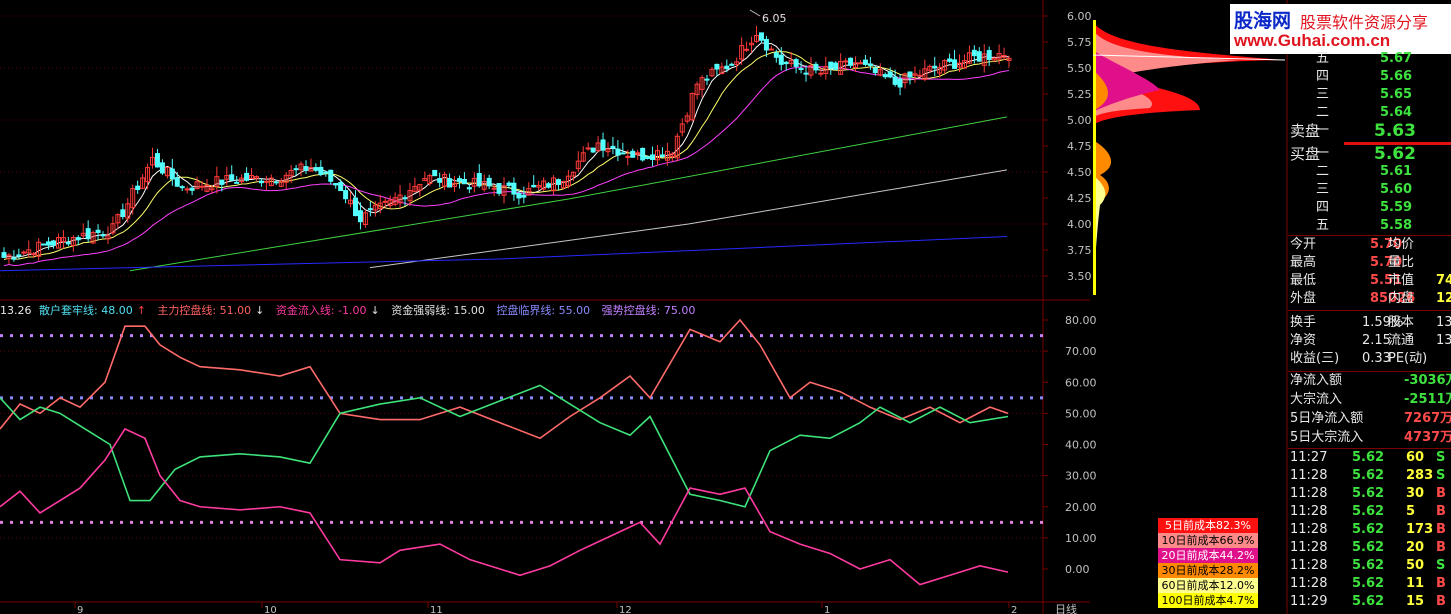 This screenshot has width=1451, height=614. Describe the element at coordinates (1369, 458) in the screenshot. I see `tick-row: 11:27 5.62 60 S` at that location.